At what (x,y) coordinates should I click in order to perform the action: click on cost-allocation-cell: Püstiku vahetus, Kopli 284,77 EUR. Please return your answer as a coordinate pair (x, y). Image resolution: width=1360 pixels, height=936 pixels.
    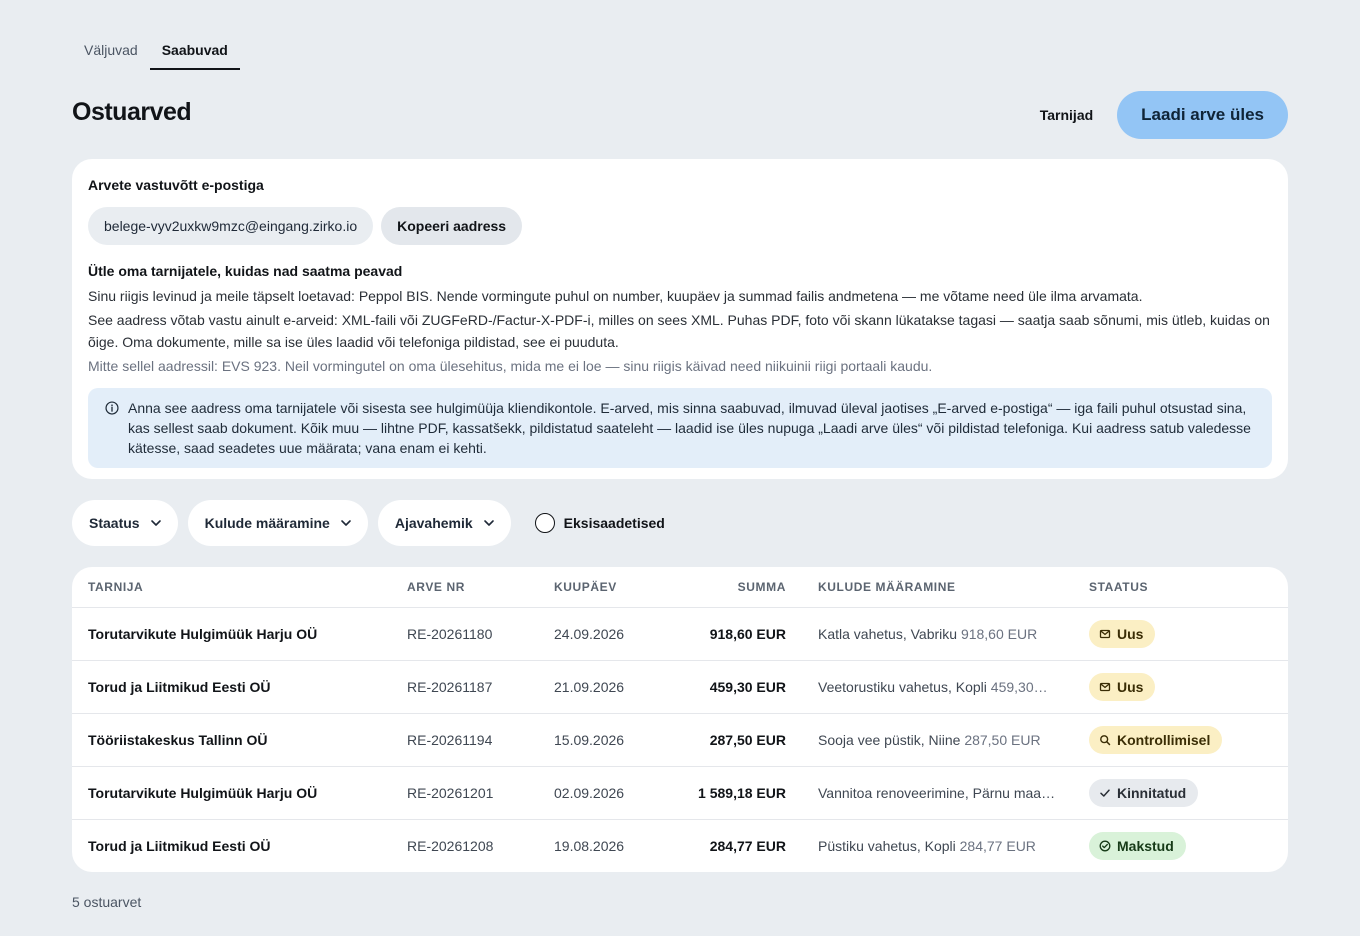
    Looking at the image, I should click on (937, 845).